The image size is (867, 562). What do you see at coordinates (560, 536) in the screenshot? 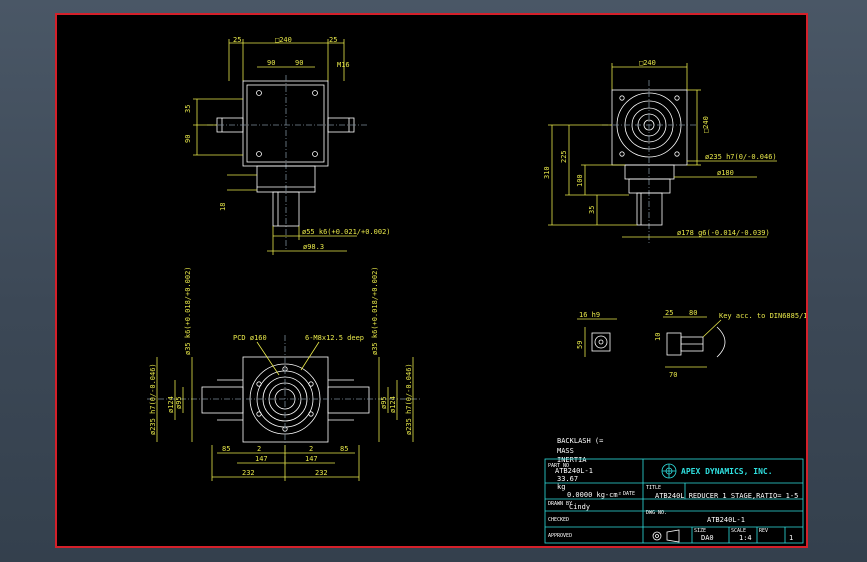
I see `label-approved: APPROVED` at bounding box center [560, 536].